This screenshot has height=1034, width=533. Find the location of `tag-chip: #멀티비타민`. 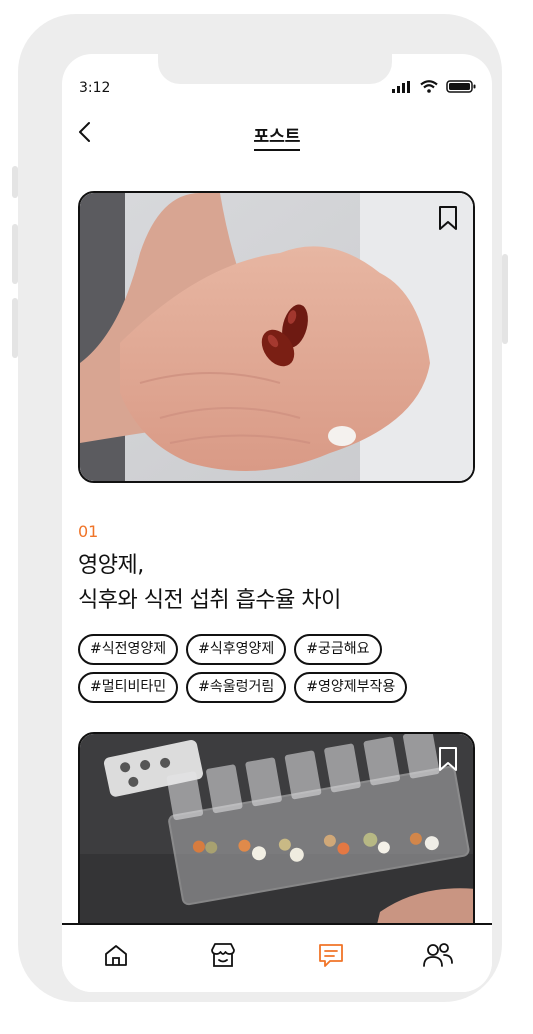

tag-chip: #멀티비타민 is located at coordinates (128, 687).